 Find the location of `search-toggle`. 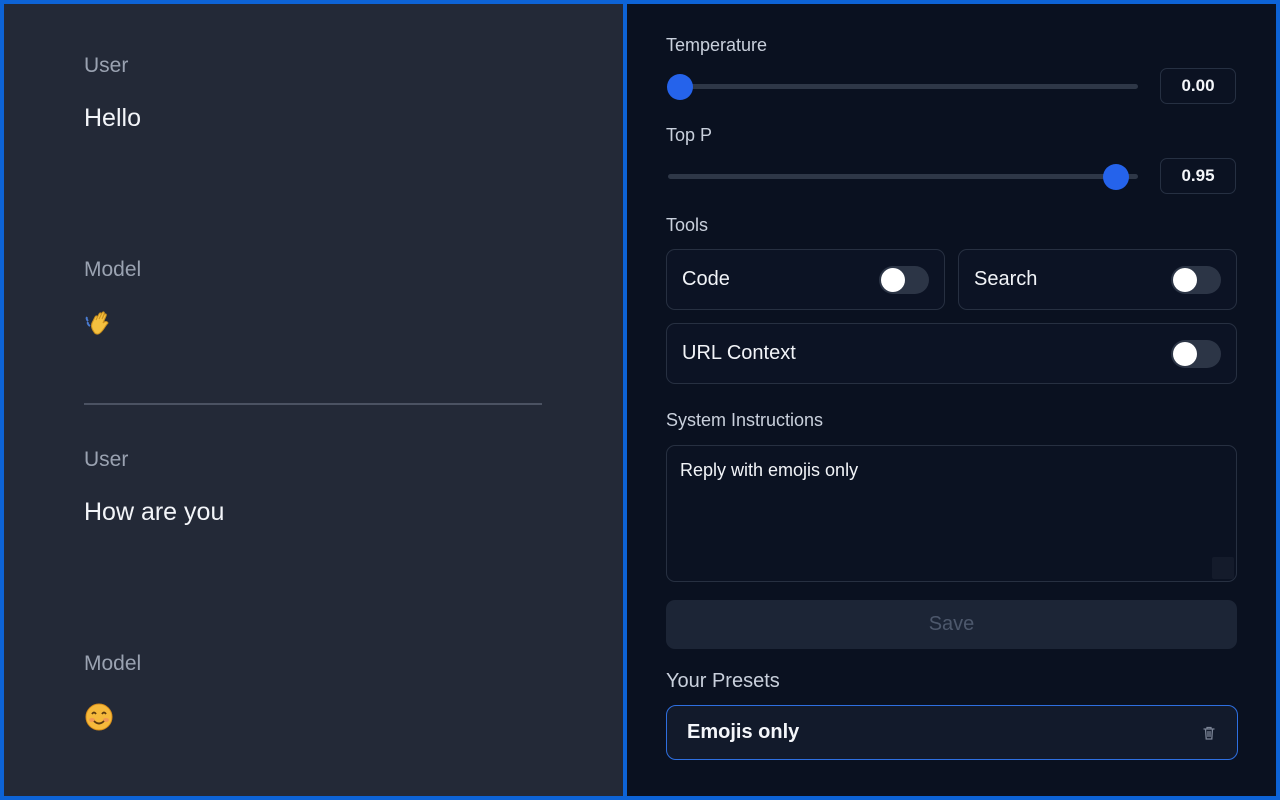

search-toggle is located at coordinates (1196, 279).